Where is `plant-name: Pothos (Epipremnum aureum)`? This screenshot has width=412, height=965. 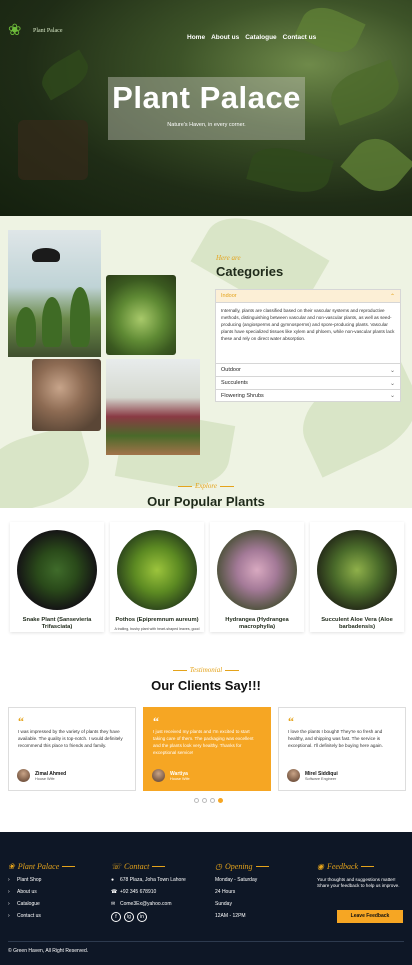
plant-name: Pothos (Epipremnum aureum) is located at coordinates (157, 620).